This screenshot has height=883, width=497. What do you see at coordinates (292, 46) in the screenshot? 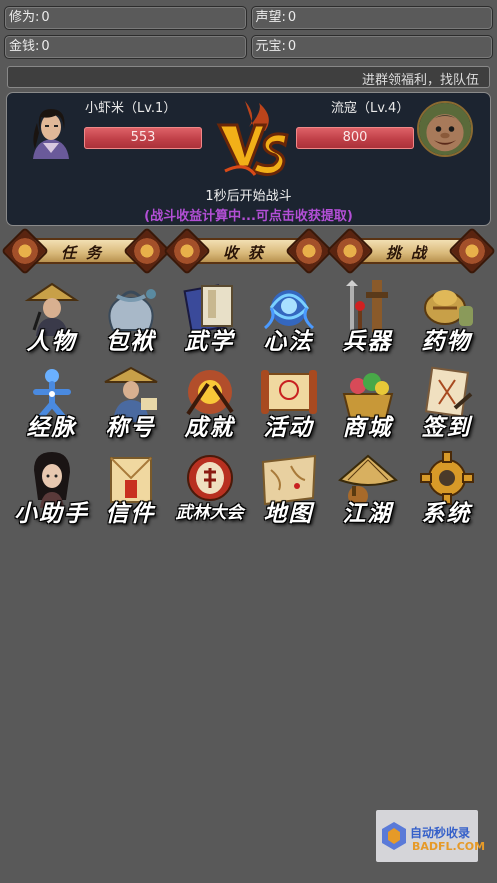
I see `ingot-value: 0` at bounding box center [292, 46].